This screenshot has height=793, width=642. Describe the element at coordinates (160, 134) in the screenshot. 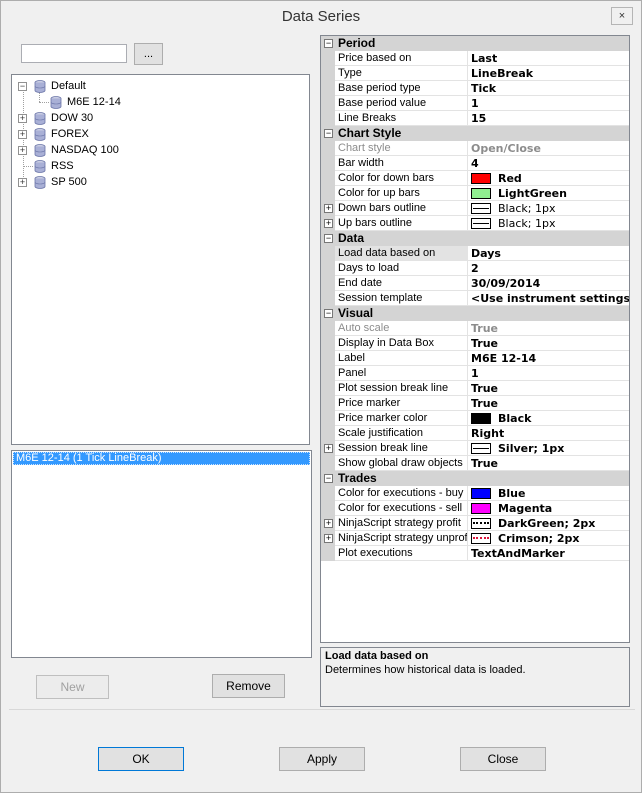

I see `tree-node: + FOREX` at that location.